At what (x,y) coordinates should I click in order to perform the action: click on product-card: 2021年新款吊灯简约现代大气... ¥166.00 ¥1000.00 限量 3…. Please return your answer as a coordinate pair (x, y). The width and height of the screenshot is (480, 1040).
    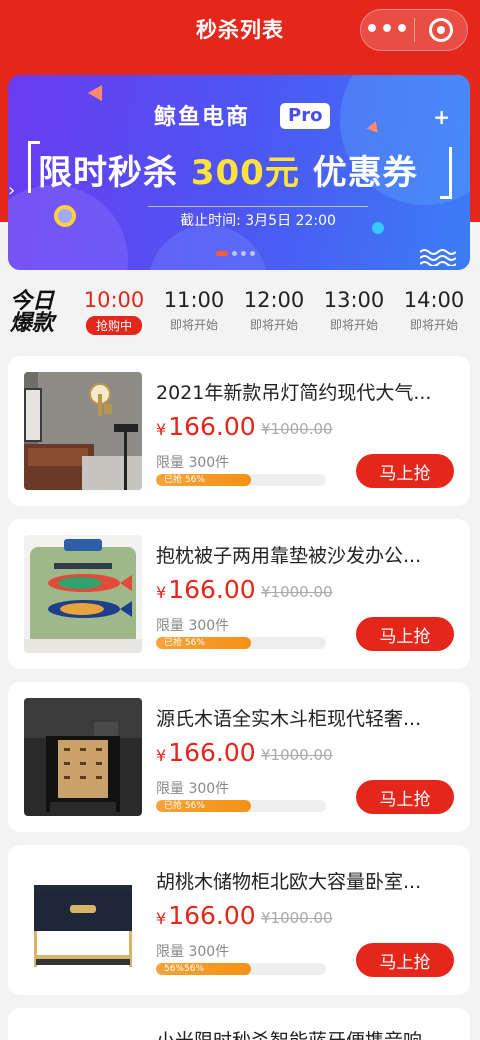
    Looking at the image, I should click on (239, 431).